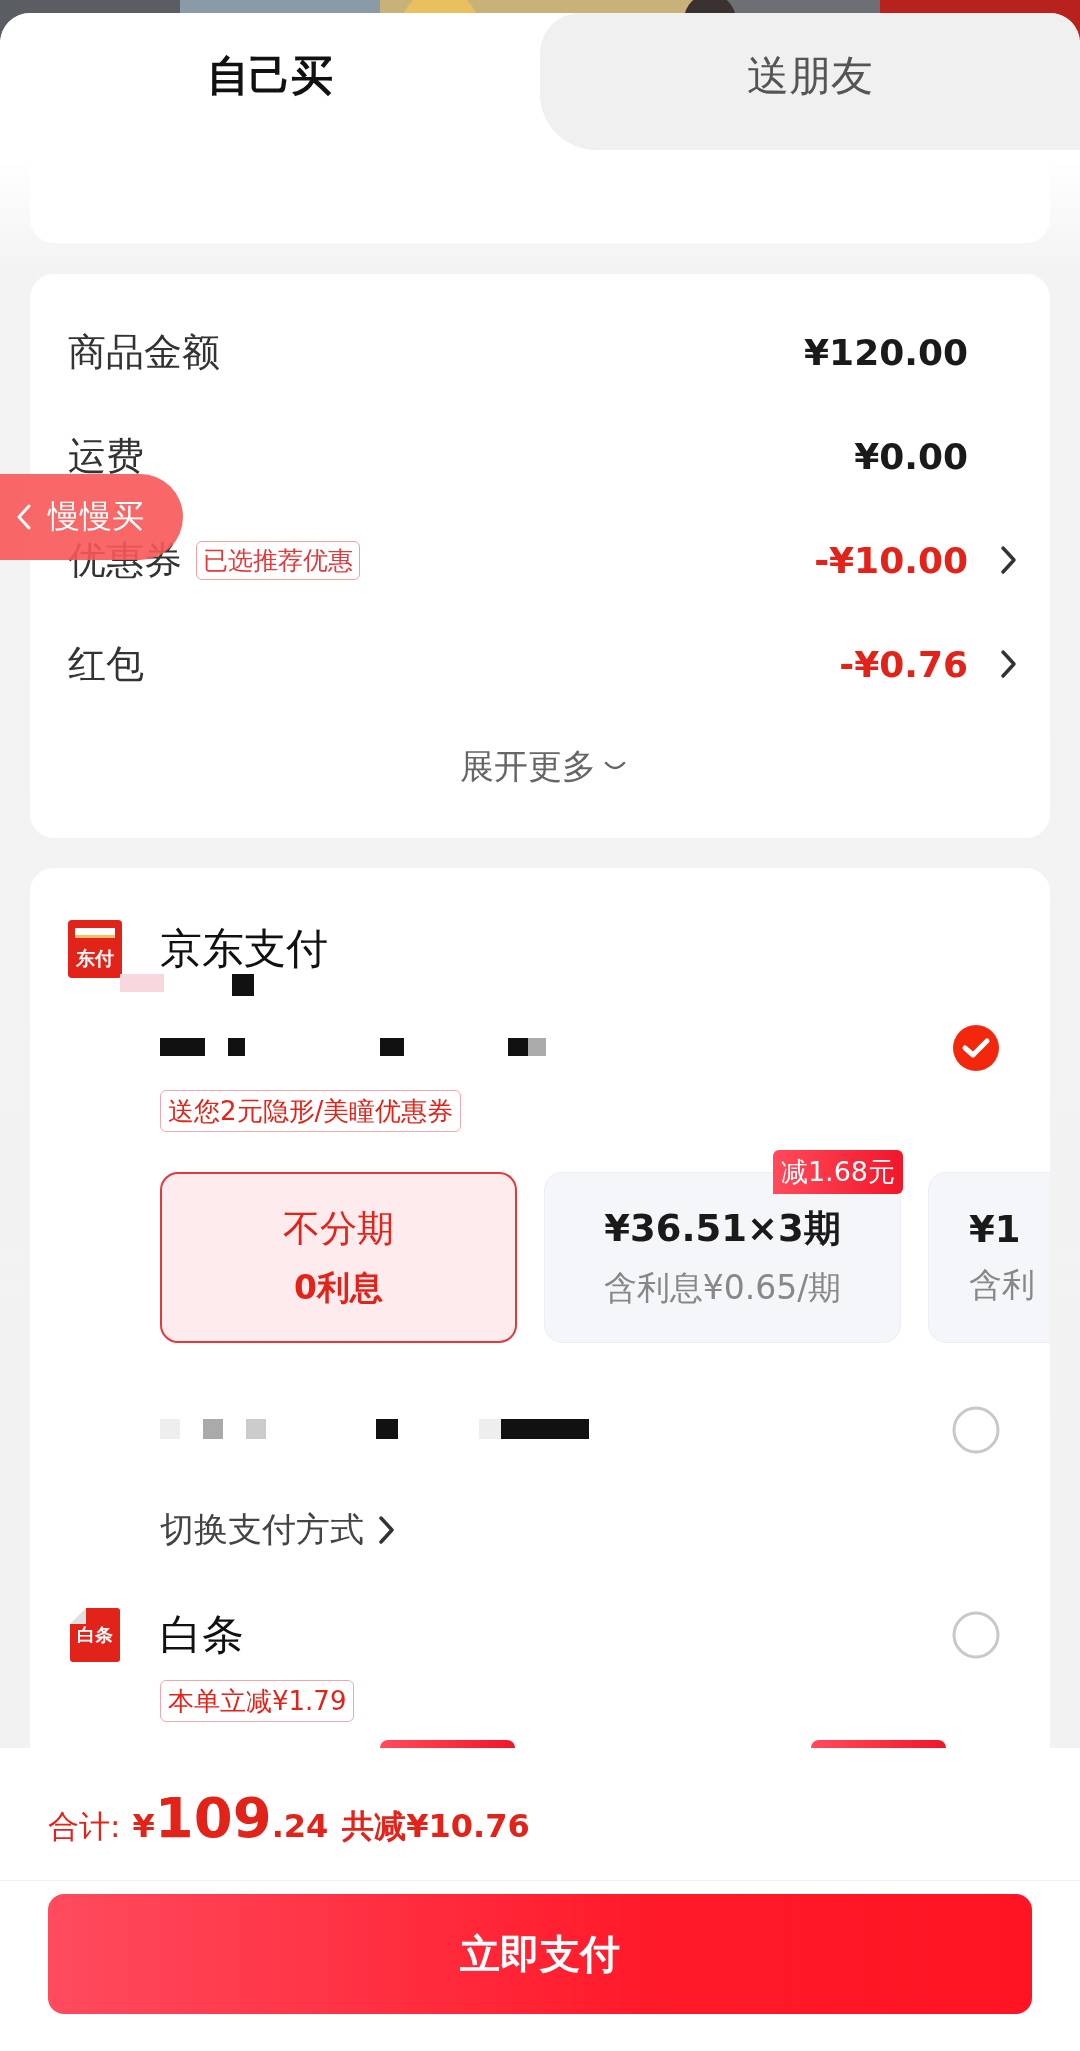 This screenshot has width=1080, height=2051. Describe the element at coordinates (202, 1635) in the screenshot. I see `payment-method-title: 白条` at that location.